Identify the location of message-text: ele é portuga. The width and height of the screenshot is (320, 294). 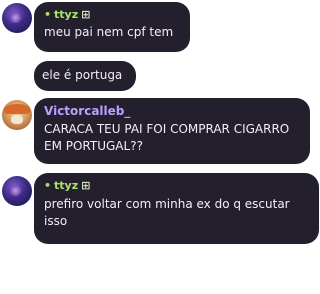
(82, 75).